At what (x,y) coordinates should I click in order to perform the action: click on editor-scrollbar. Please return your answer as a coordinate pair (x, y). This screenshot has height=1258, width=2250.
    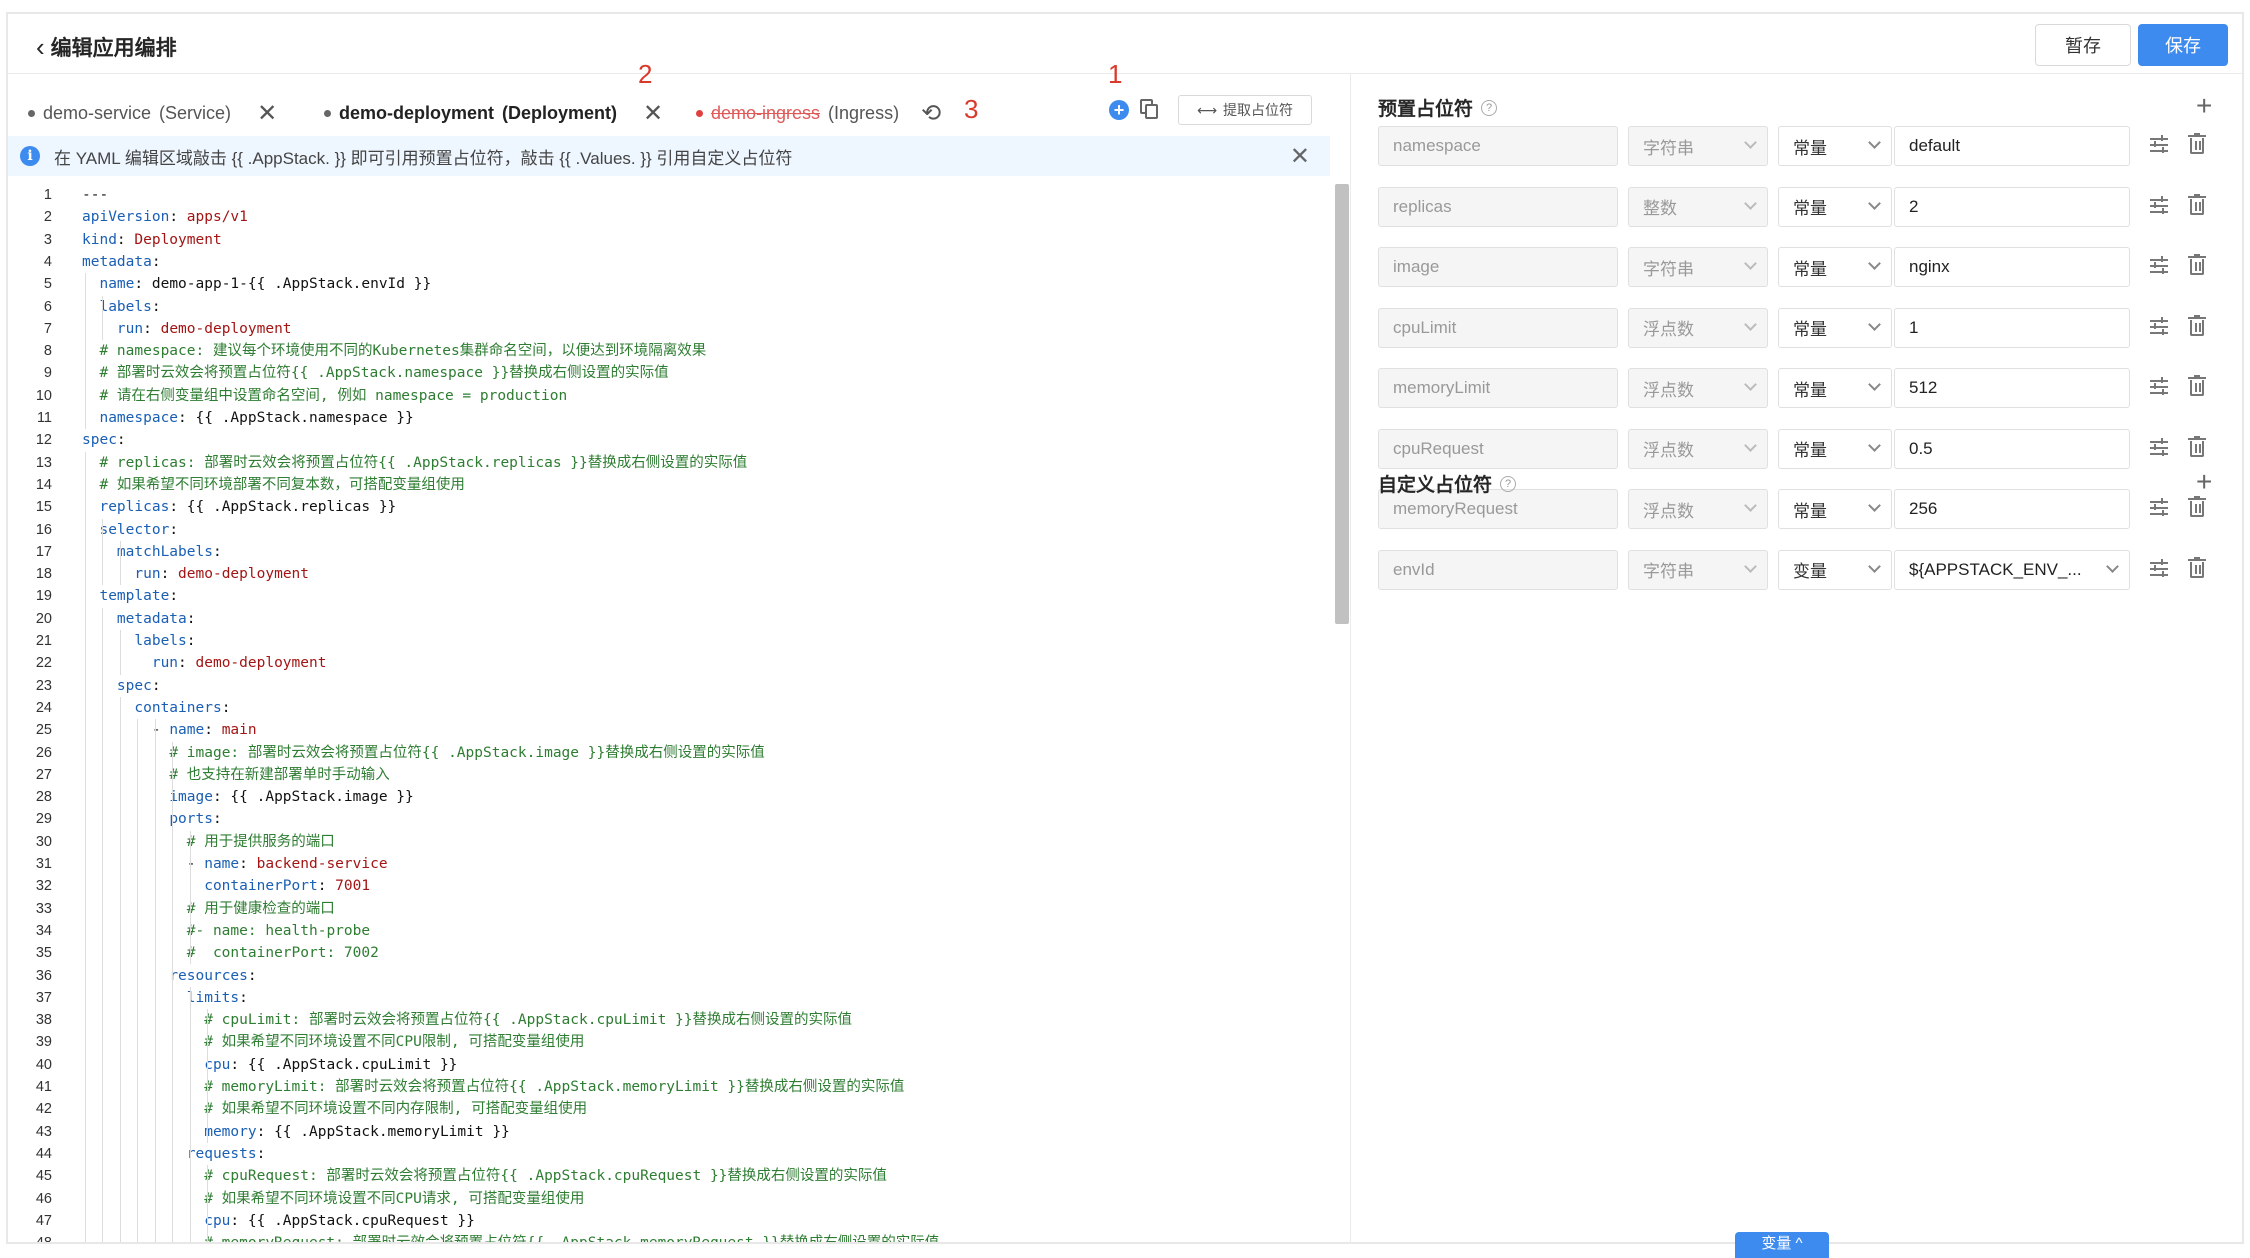
    Looking at the image, I should click on (1342, 404).